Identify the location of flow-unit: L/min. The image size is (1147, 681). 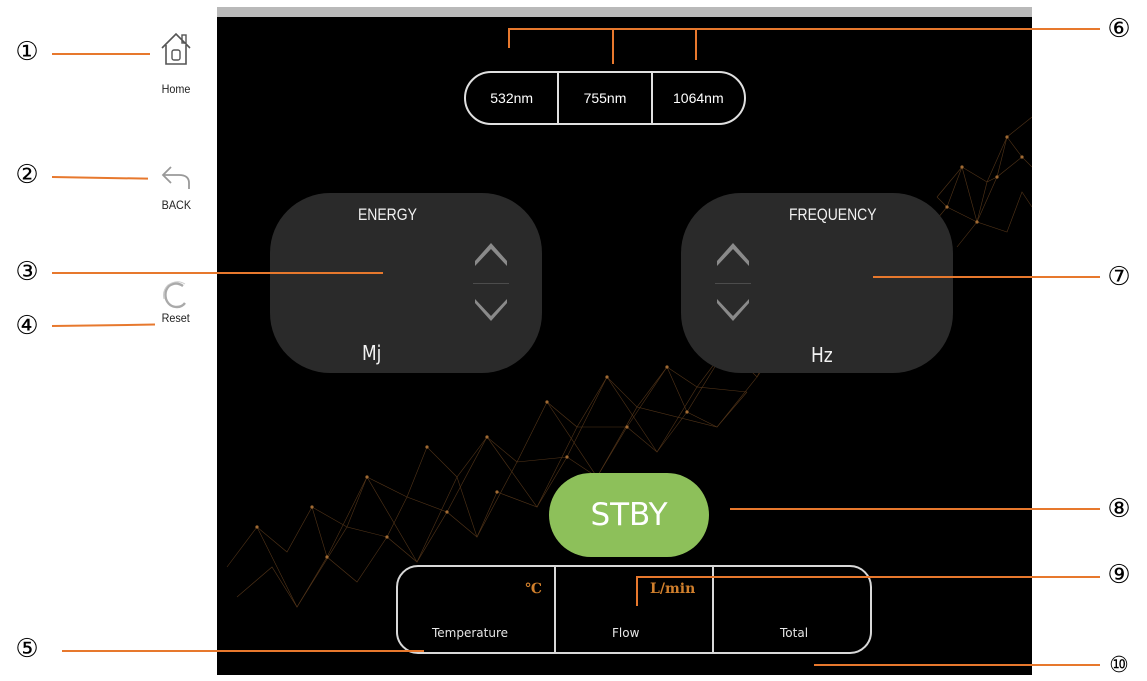
(673, 589).